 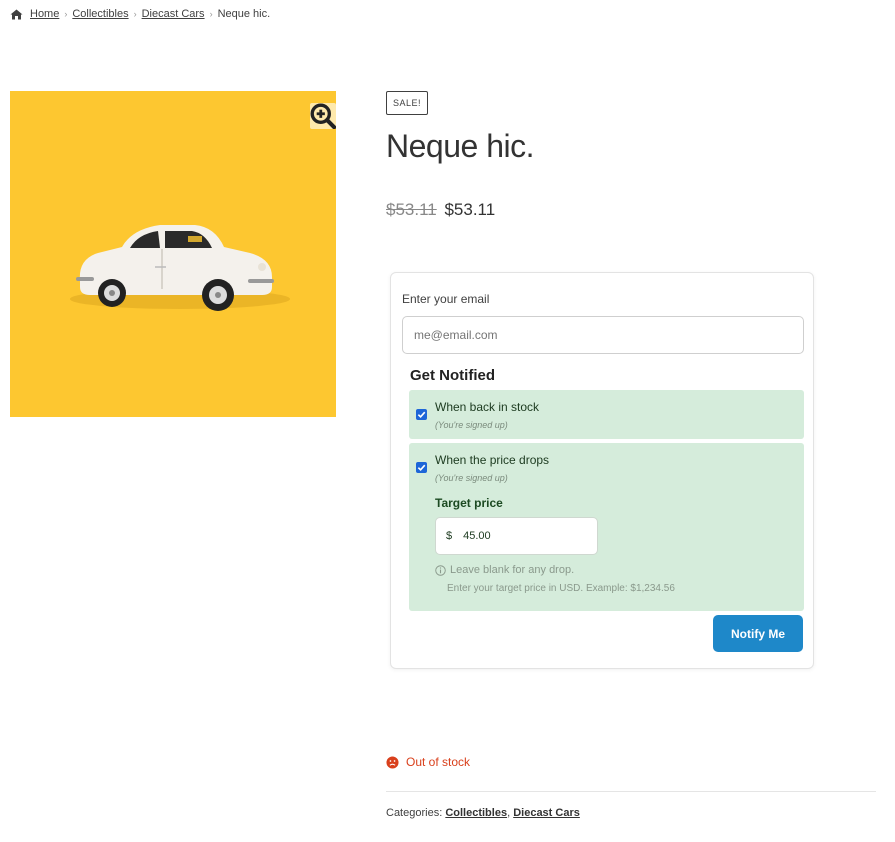 What do you see at coordinates (446, 299) in the screenshot?
I see `email-label: Enter your email` at bounding box center [446, 299].